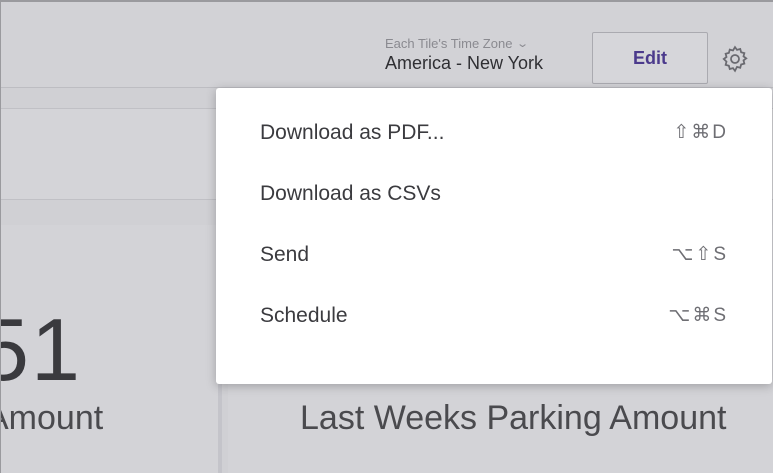 The width and height of the screenshot is (773, 473). What do you see at coordinates (735, 59) in the screenshot?
I see `gear-icon` at bounding box center [735, 59].